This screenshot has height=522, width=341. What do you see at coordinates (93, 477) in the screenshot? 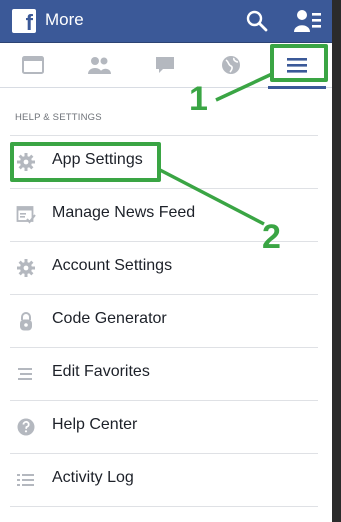
I see `menu-item-label: Activity Log` at bounding box center [93, 477].